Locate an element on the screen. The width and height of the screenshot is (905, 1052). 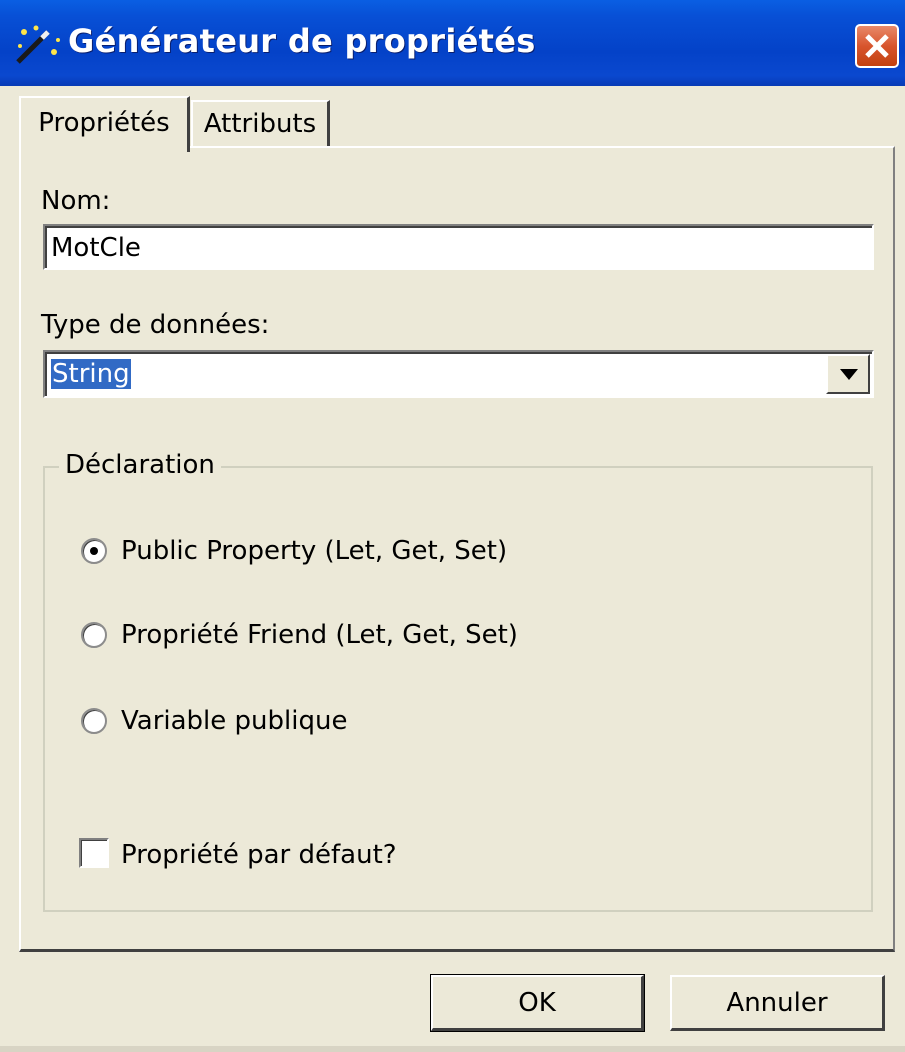
title-bar: Générateur de propriétés is located at coordinates (452, 43).